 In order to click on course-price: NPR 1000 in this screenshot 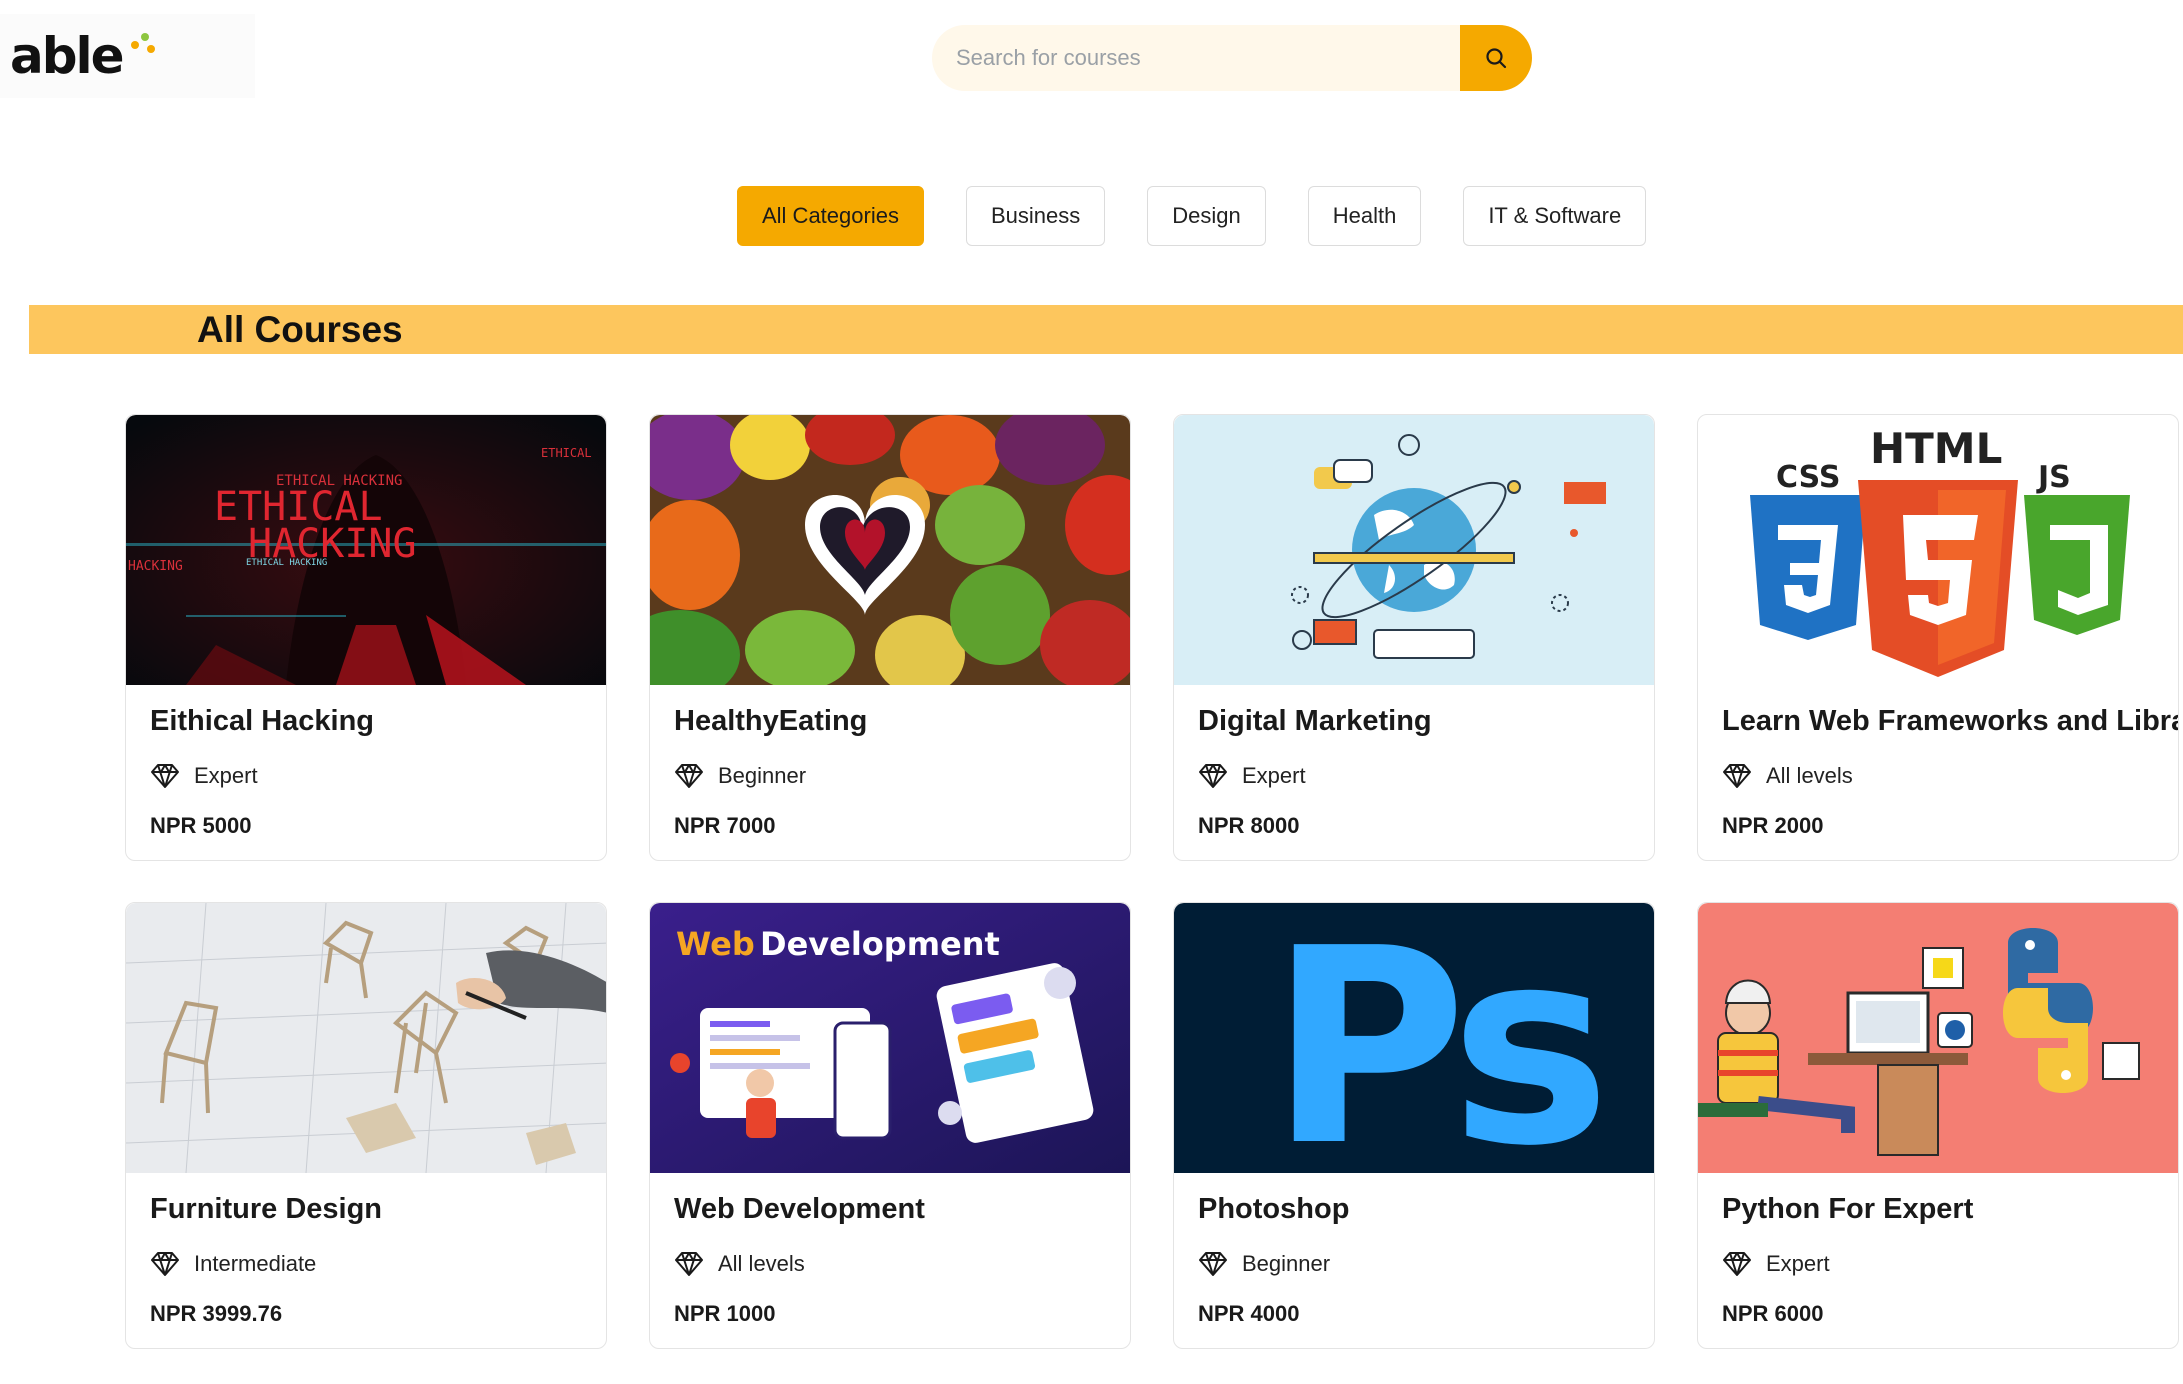, I will do `click(725, 1313)`.